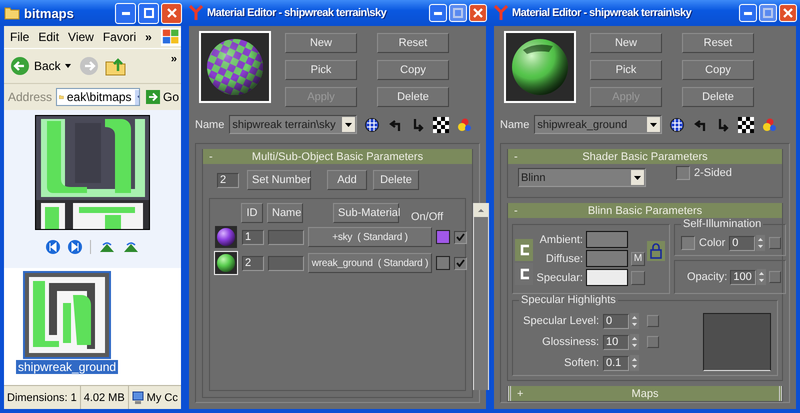 The height and width of the screenshot is (413, 800). What do you see at coordinates (252, 213) in the screenshot?
I see `column-header: ID` at bounding box center [252, 213].